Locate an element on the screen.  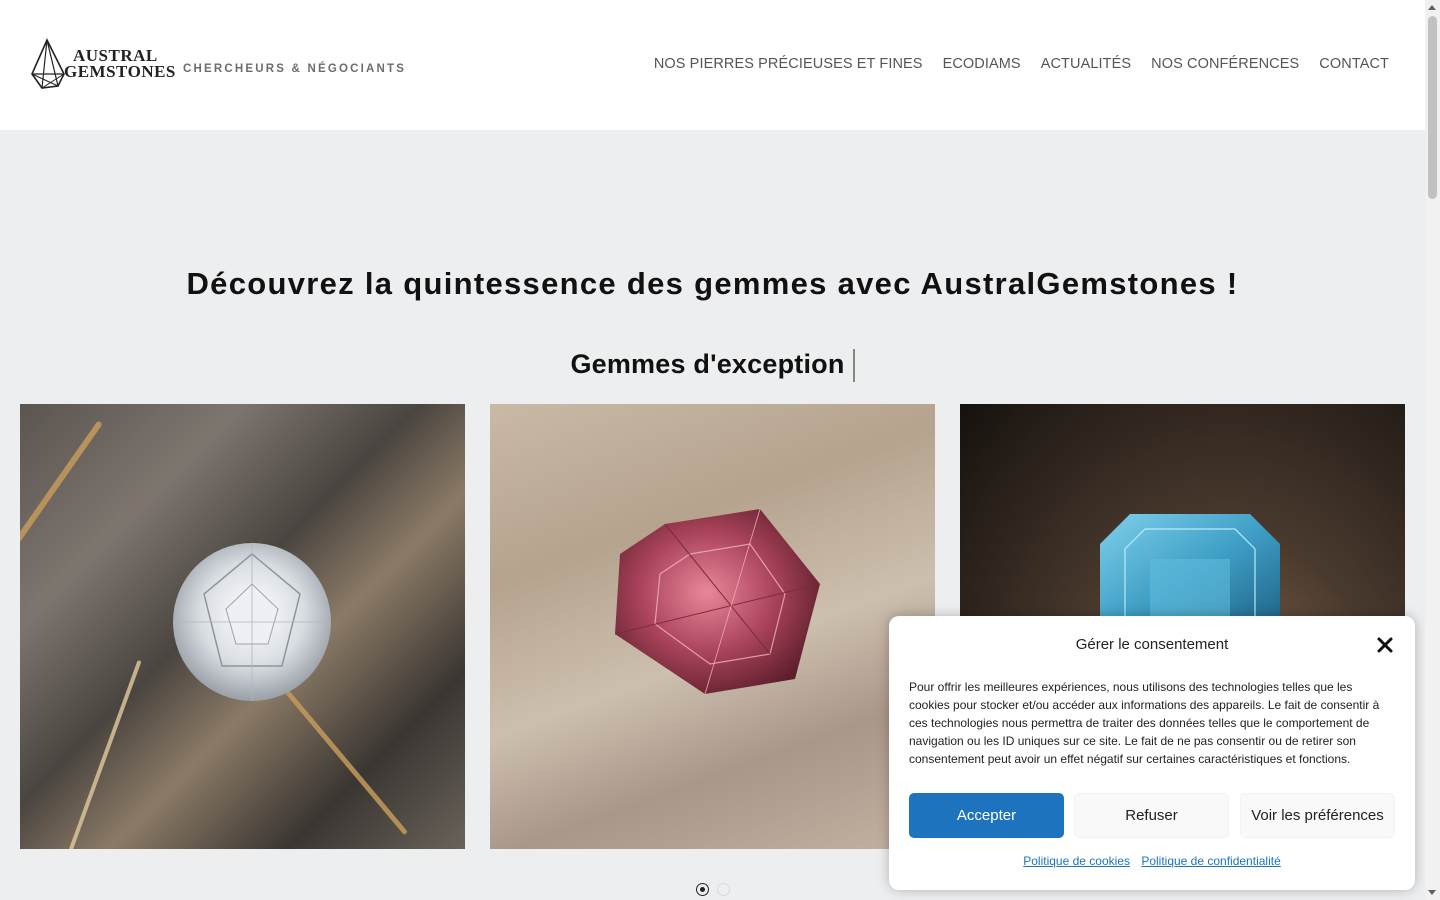
logo-wordmark: AUSTRAL GEMSTONES is located at coordinates (120, 64).